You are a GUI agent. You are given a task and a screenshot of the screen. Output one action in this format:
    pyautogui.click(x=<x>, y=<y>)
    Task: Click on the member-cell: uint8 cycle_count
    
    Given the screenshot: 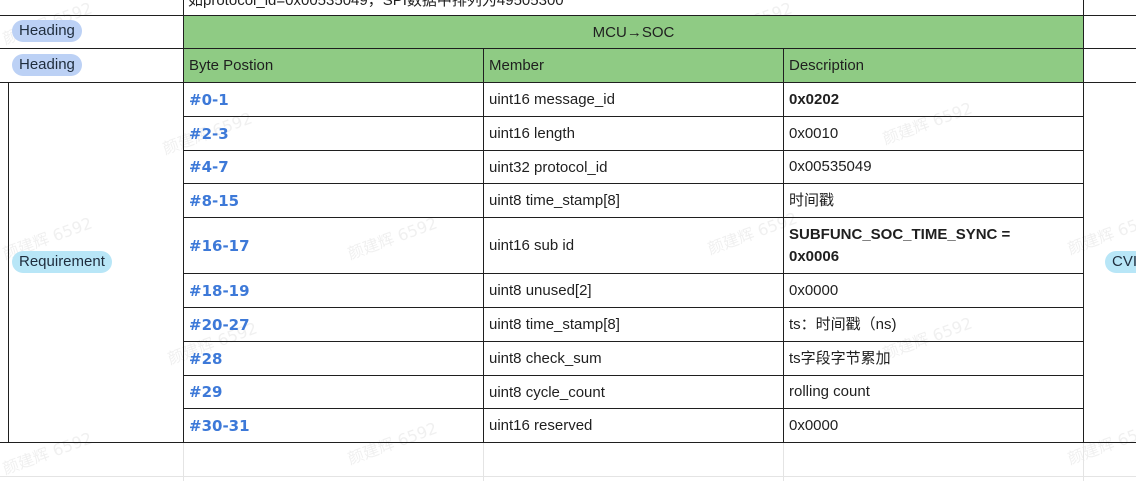 What is the action you would take?
    pyautogui.click(x=633, y=392)
    